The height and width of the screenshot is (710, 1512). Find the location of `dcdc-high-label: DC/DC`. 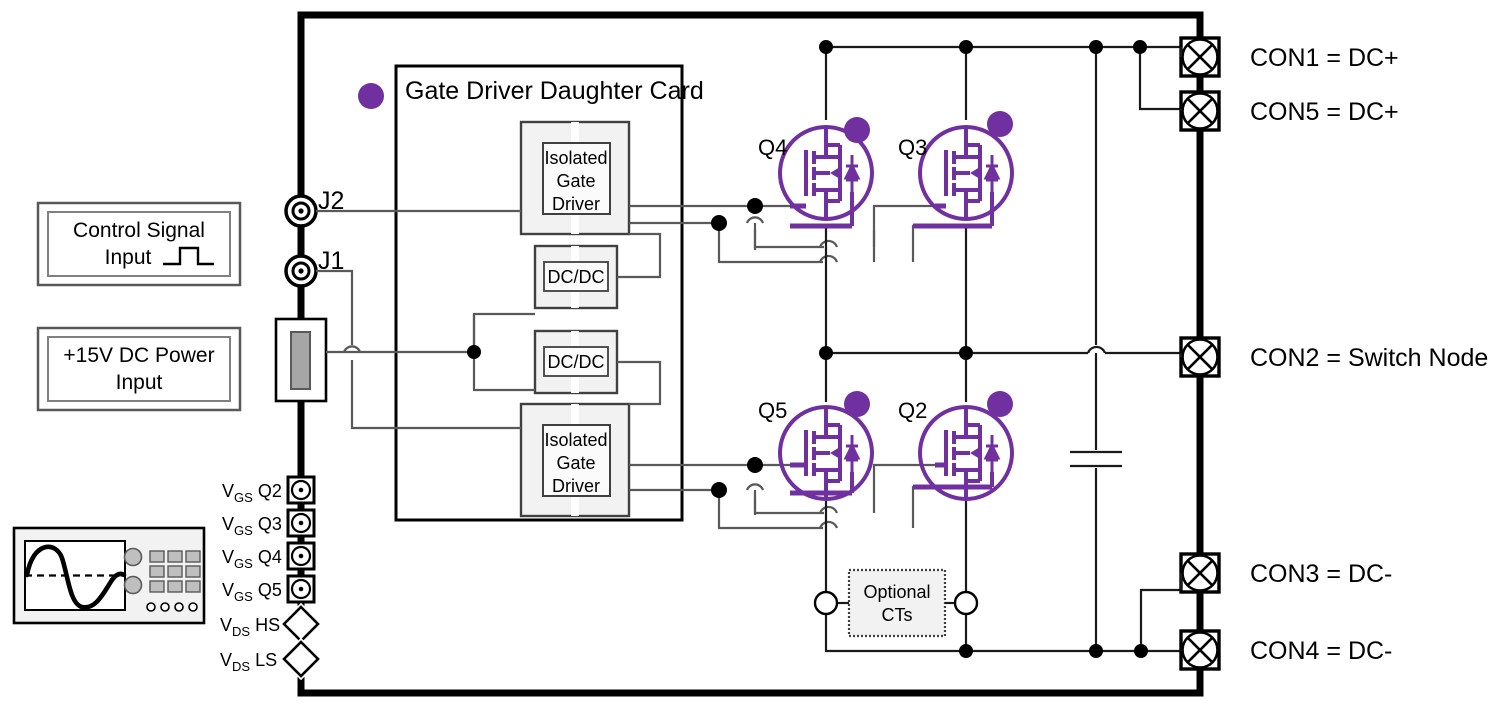

dcdc-high-label: DC/DC is located at coordinates (576, 277).